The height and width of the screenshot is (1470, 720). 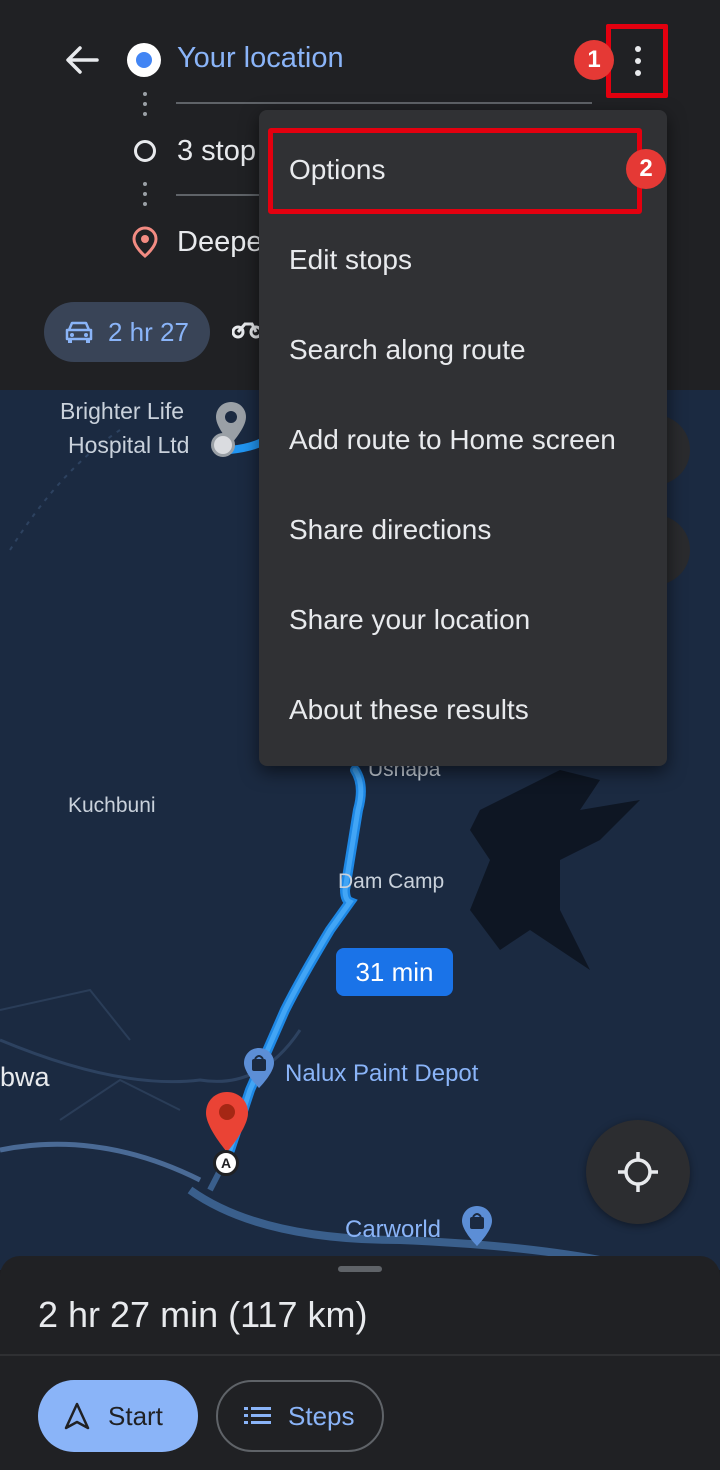 What do you see at coordinates (216, 151) in the screenshot?
I see `stops-field: 3 stop` at bounding box center [216, 151].